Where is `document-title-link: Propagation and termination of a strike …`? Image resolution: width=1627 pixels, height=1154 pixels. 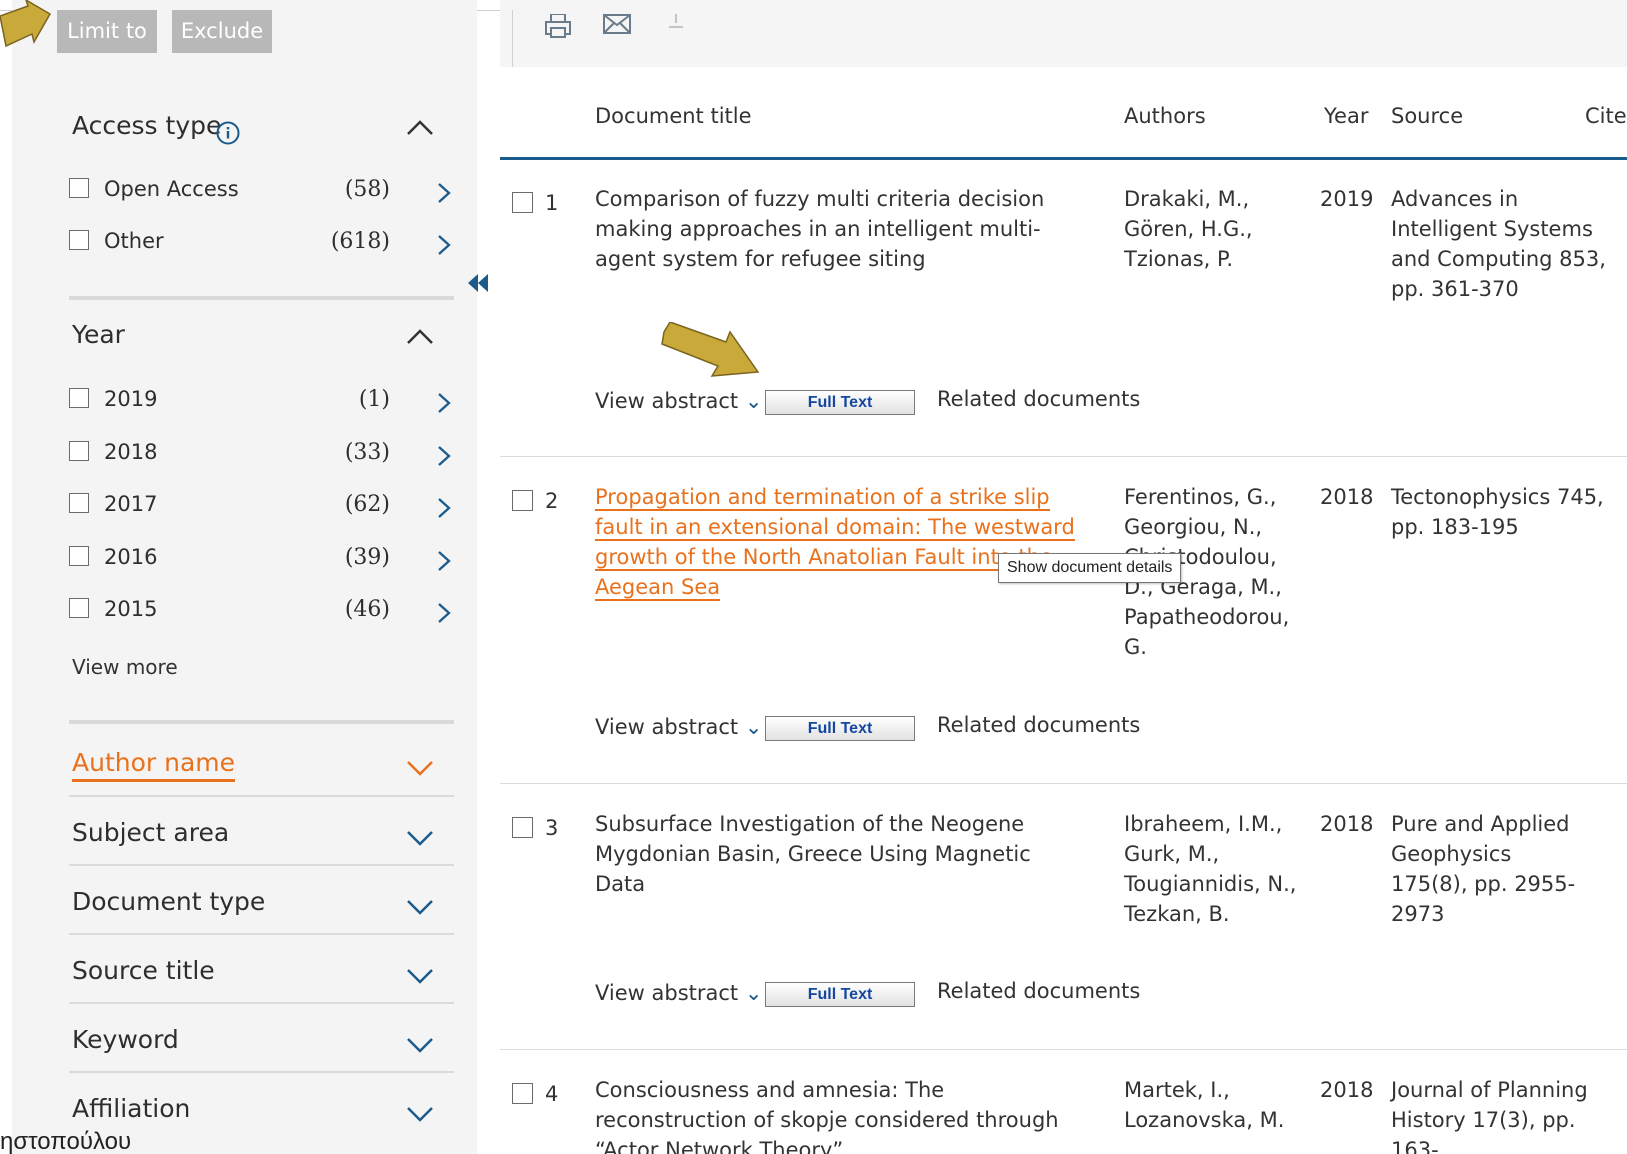
document-title-link: Propagation and termination of a strike … is located at coordinates (847, 542).